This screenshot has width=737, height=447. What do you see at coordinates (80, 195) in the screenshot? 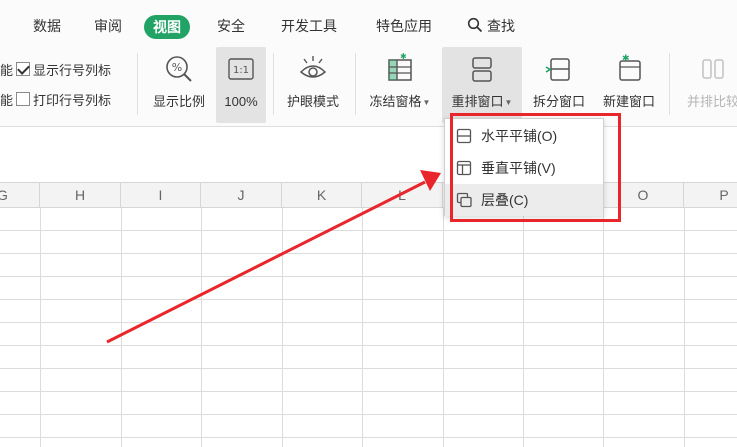
I see `column-header-h: H` at bounding box center [80, 195].